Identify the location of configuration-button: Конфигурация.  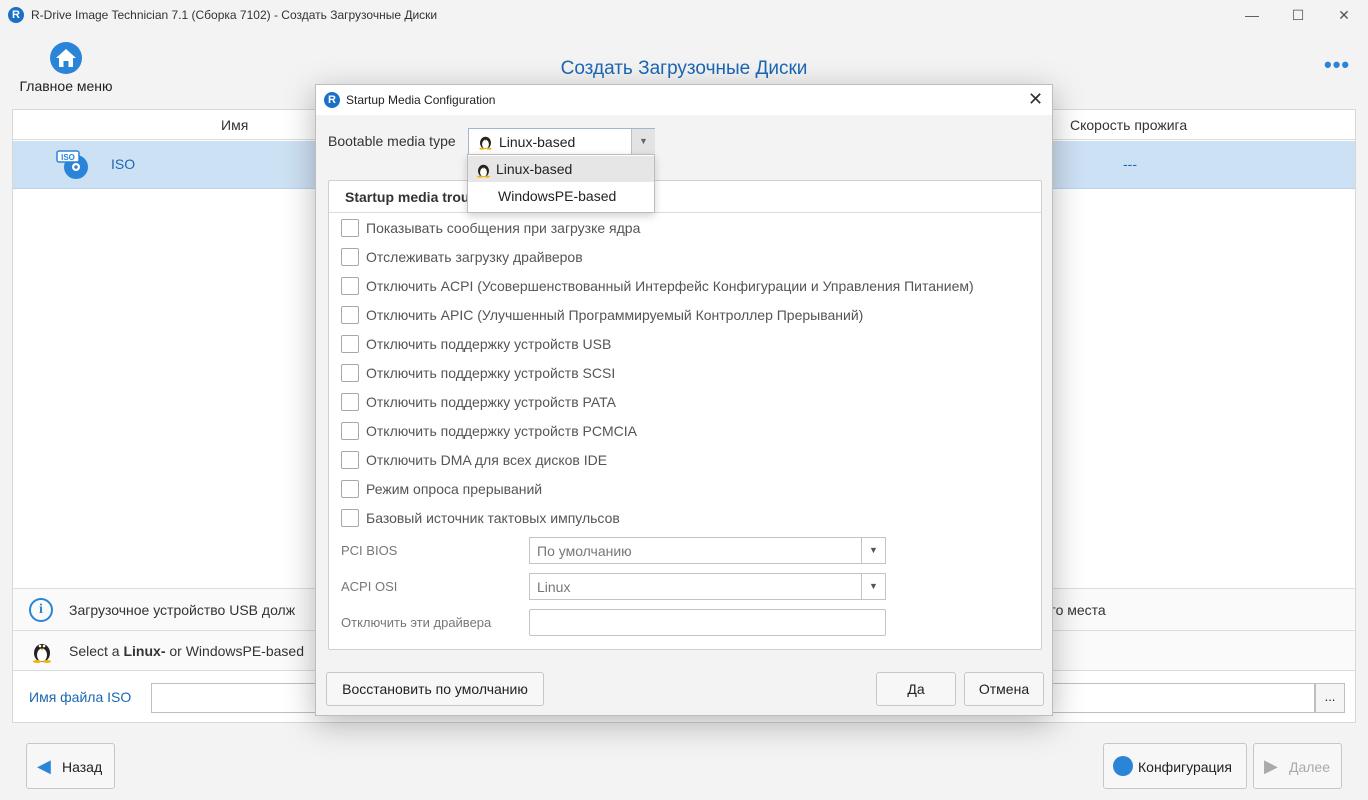
(1175, 766).